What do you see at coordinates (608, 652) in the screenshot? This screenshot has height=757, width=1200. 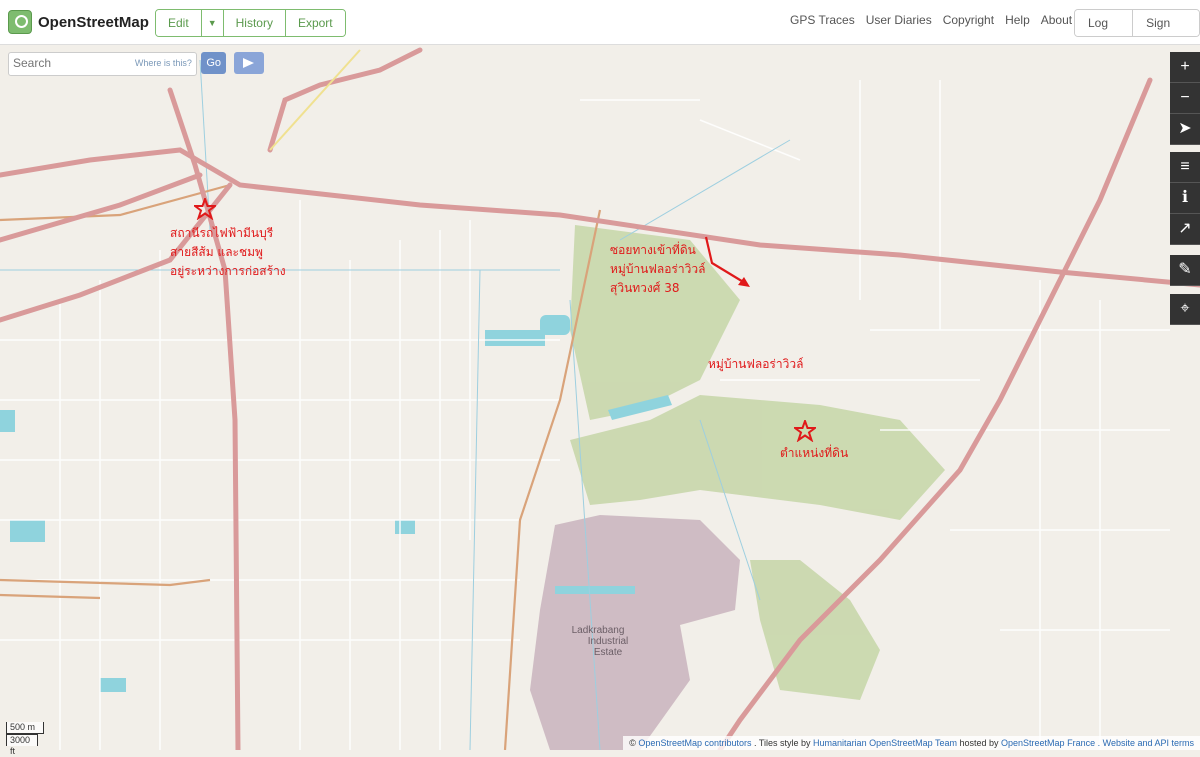 I see `estate-label-line3: Estate` at bounding box center [608, 652].